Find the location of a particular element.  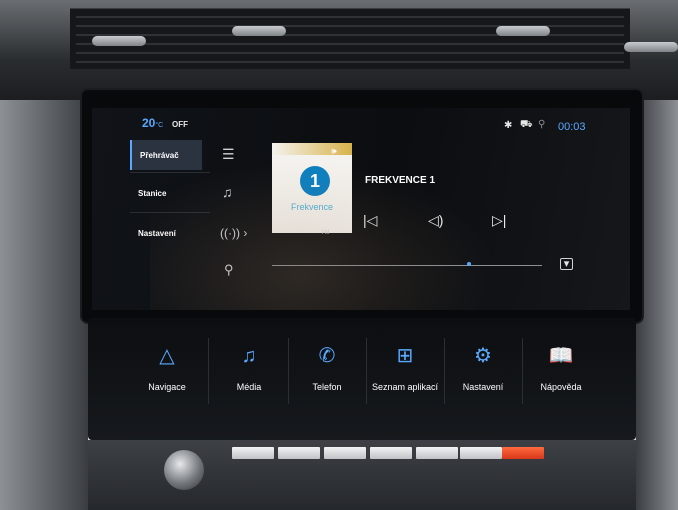

dashboard-right is located at coordinates (657, 305).